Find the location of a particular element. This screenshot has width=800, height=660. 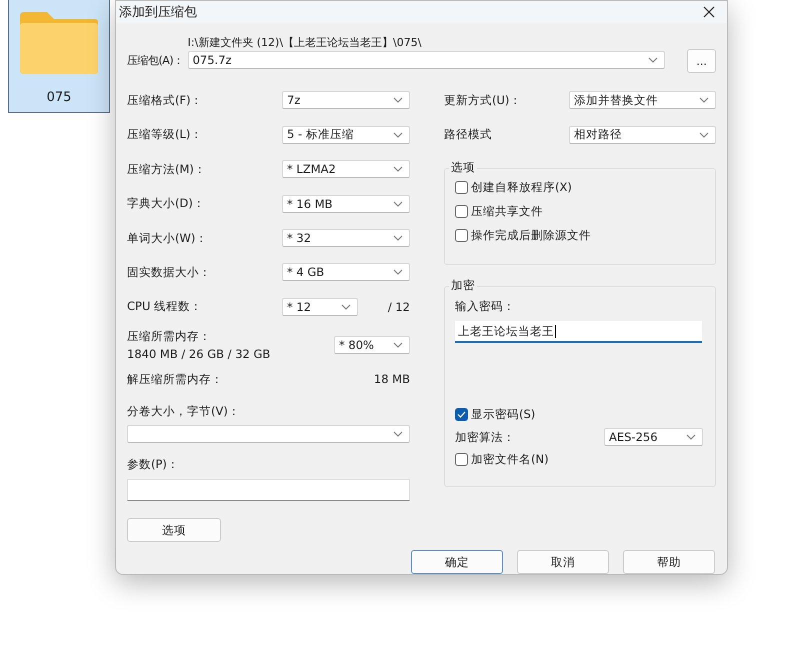

field-label: 固实数据大小： is located at coordinates (169, 272).